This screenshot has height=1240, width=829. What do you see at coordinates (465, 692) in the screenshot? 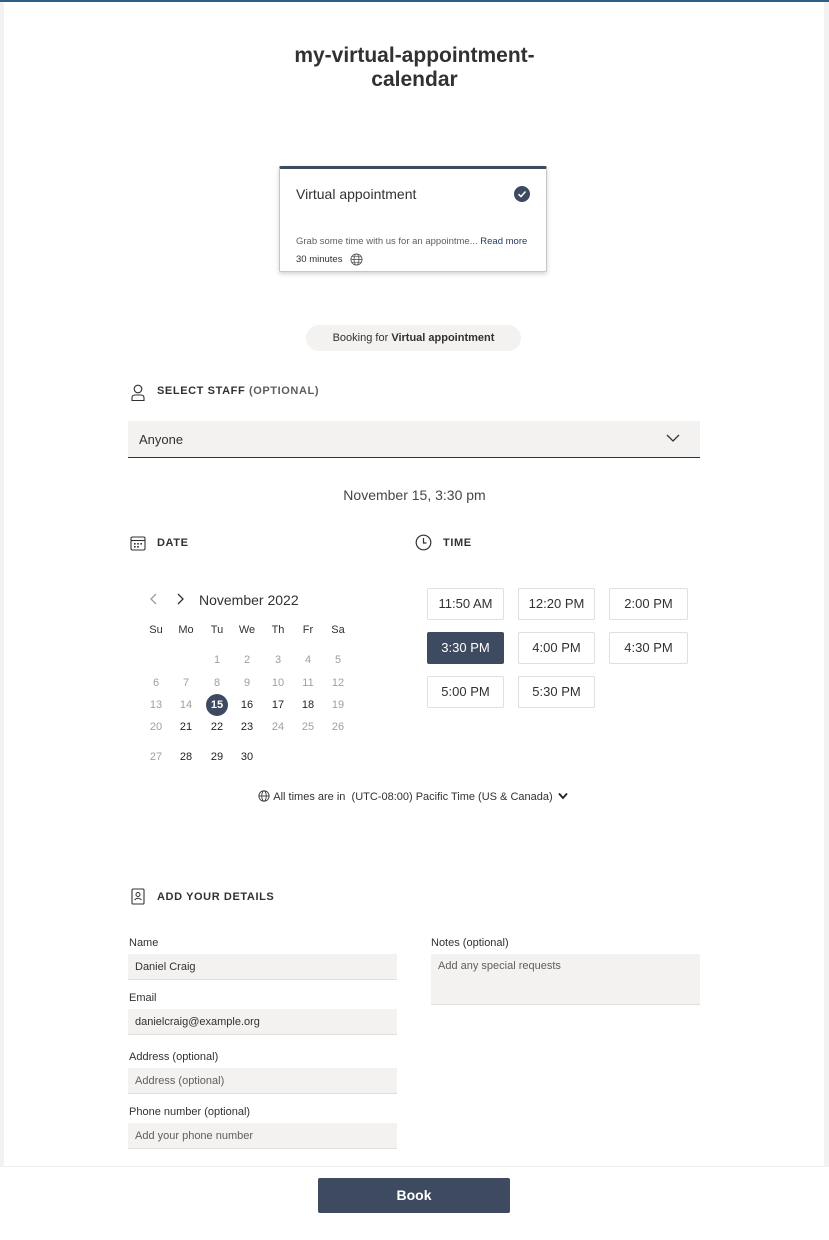
I see `time-slot: 5:00 PM` at bounding box center [465, 692].